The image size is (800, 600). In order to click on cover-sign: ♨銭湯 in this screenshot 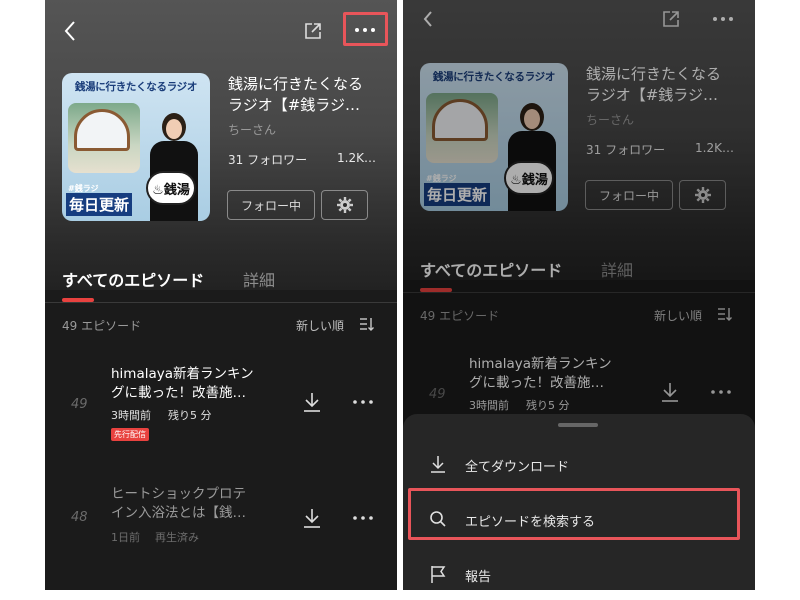, I will do `click(171, 188)`.